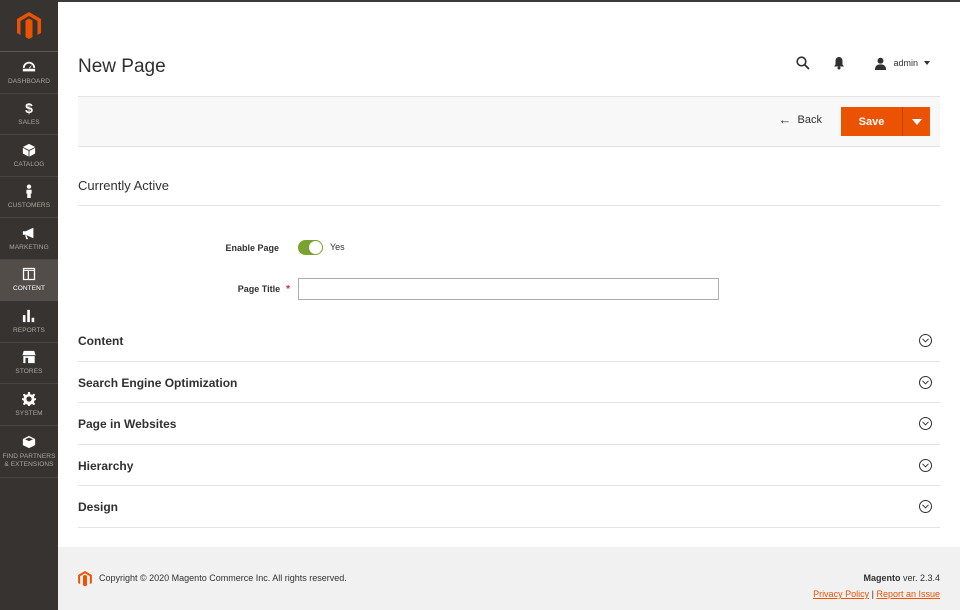 The height and width of the screenshot is (610, 960). Describe the element at coordinates (85, 579) in the screenshot. I see `magento-footer-logo-icon` at that location.